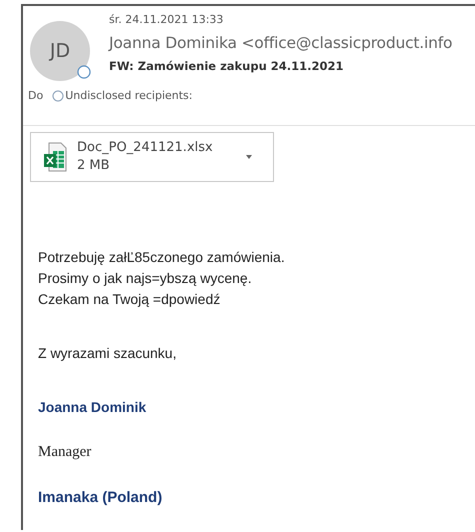 The width and height of the screenshot is (475, 532). What do you see at coordinates (60, 51) in the screenshot?
I see `avatar-initials: JD` at bounding box center [60, 51].